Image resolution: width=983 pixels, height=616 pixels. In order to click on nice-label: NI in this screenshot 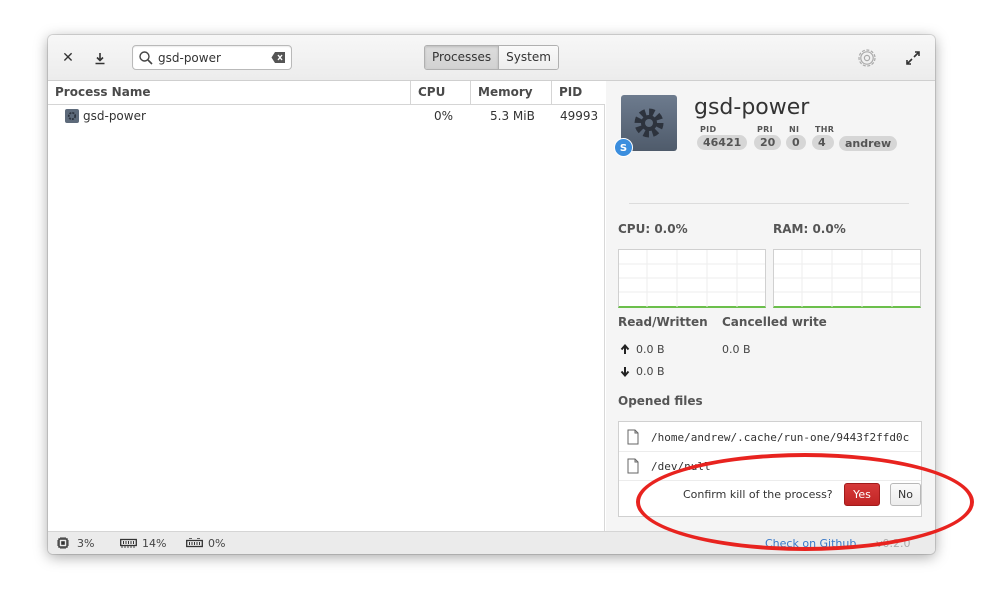, I will do `click(794, 129)`.